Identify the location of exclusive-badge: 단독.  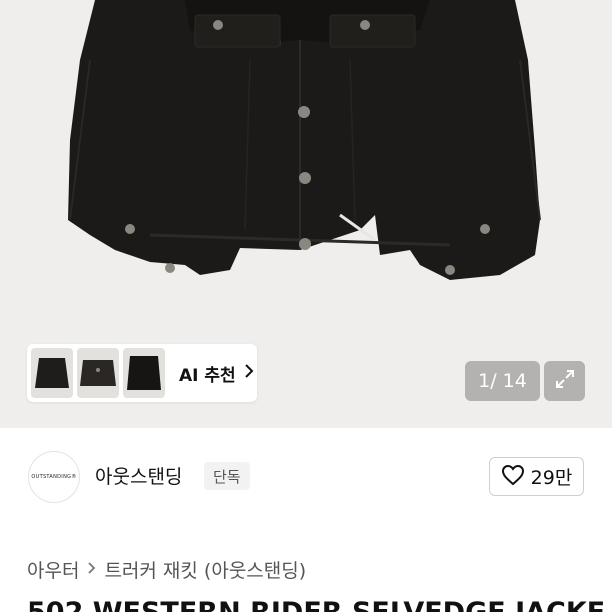
(227, 476).